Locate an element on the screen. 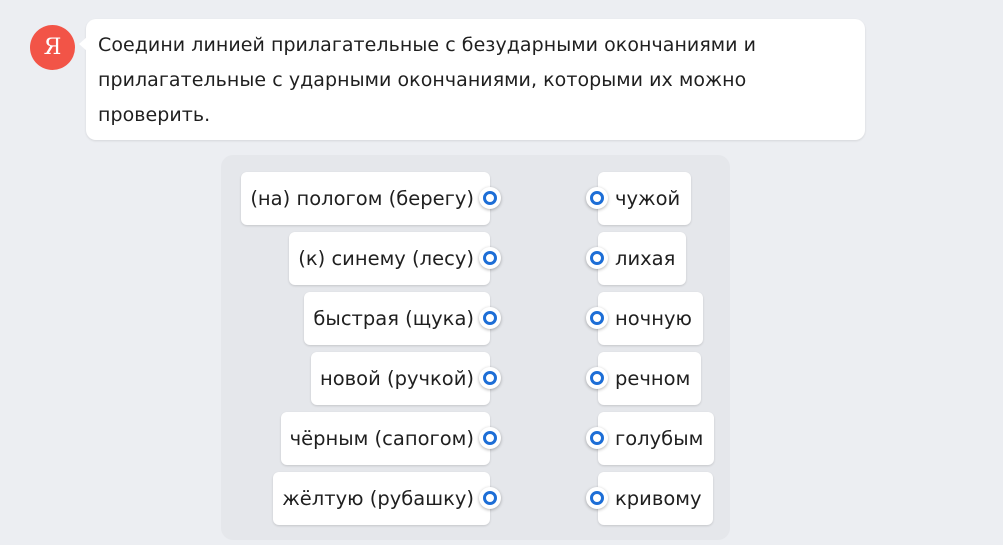 The image size is (1003, 545). avatar-letter: Я is located at coordinates (52, 47).